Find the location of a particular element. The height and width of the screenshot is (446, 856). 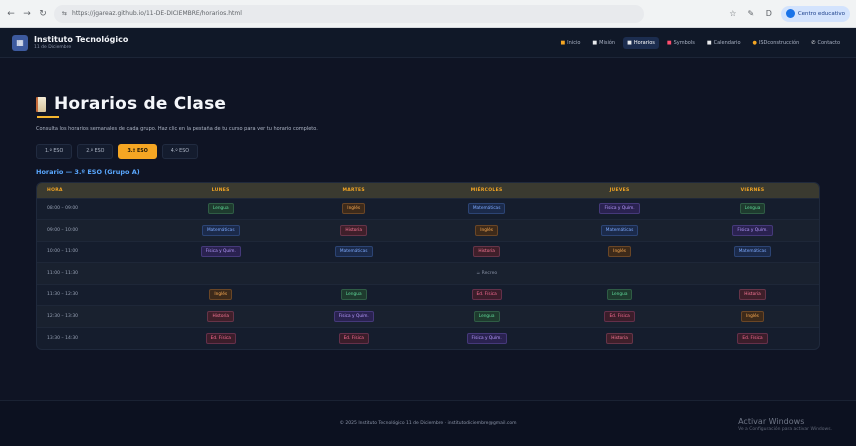

nav-item-4: ■ Calendario is located at coordinates (724, 43).